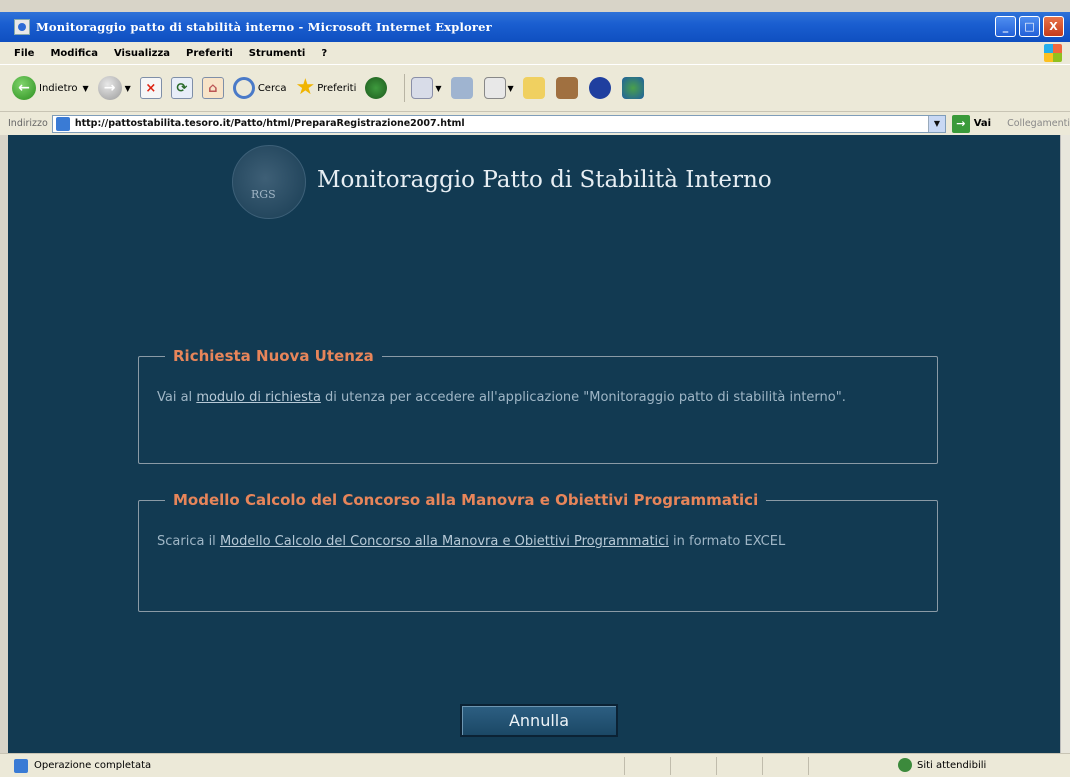 This screenshot has width=1070, height=777. I want to click on refresh-wrap: ⟳, so click(181, 88).